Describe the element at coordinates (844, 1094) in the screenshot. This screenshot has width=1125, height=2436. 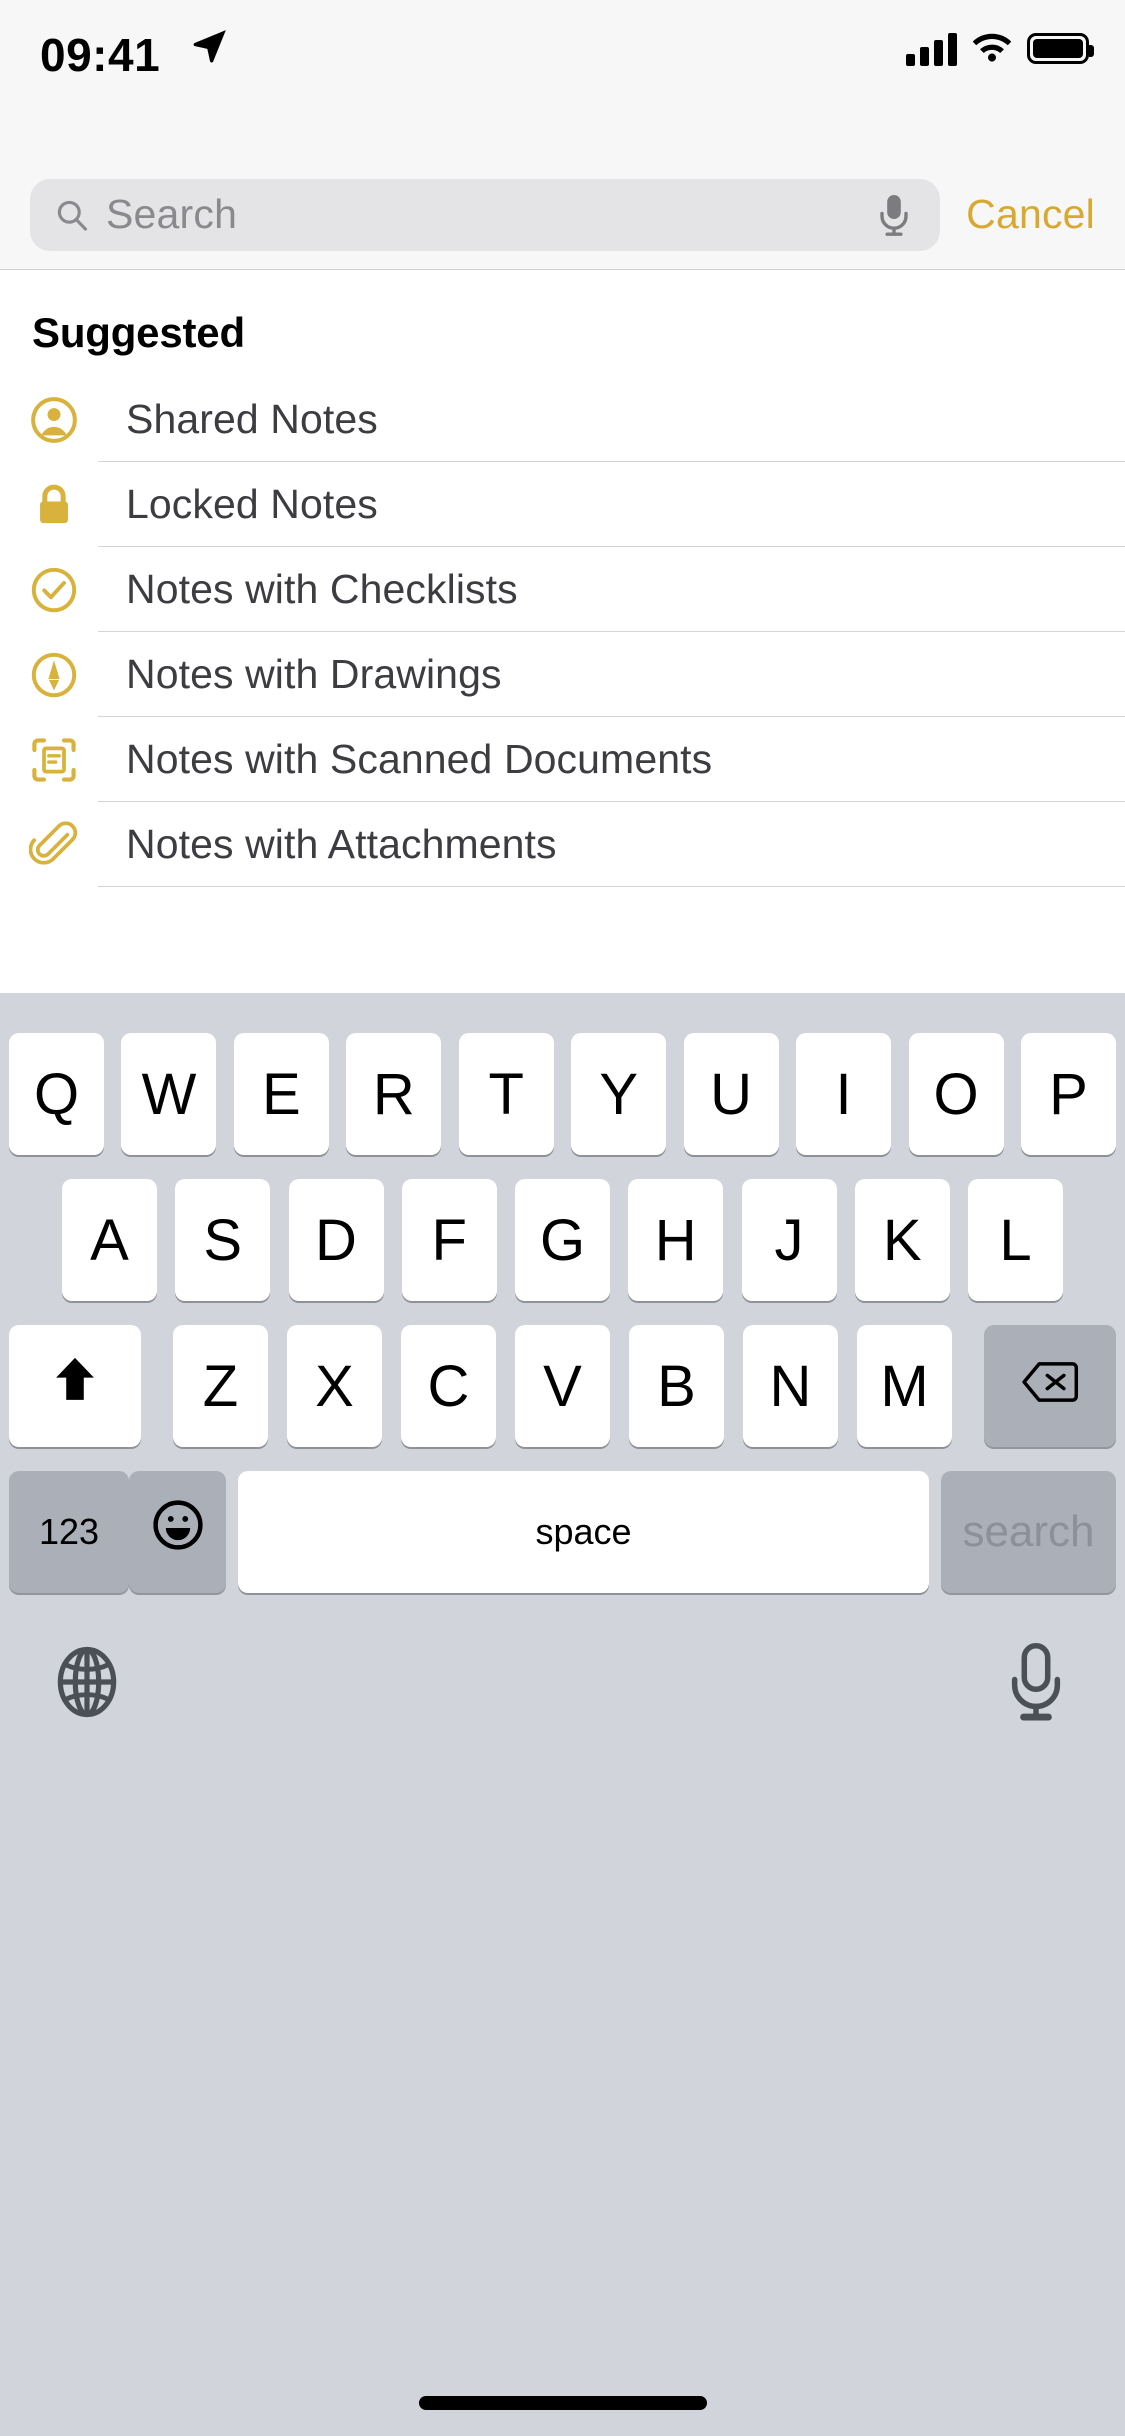
I see `key-i: I` at that location.